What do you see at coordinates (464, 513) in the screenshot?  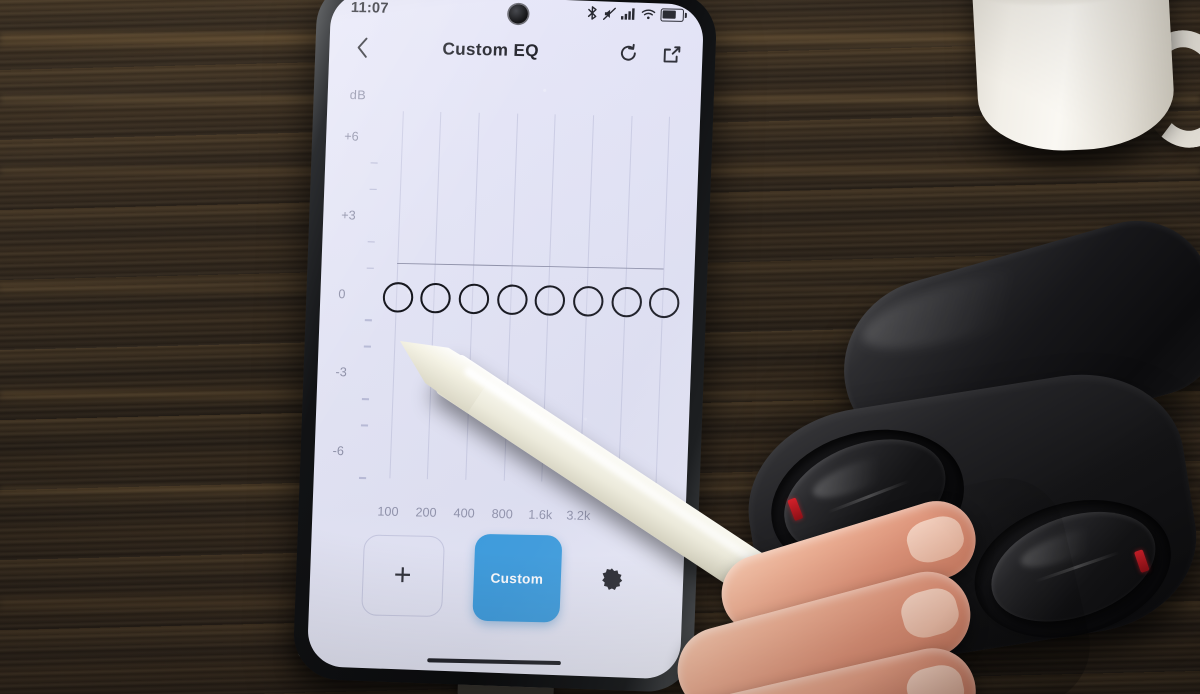 I see `x-axis-tick-label: 400` at bounding box center [464, 513].